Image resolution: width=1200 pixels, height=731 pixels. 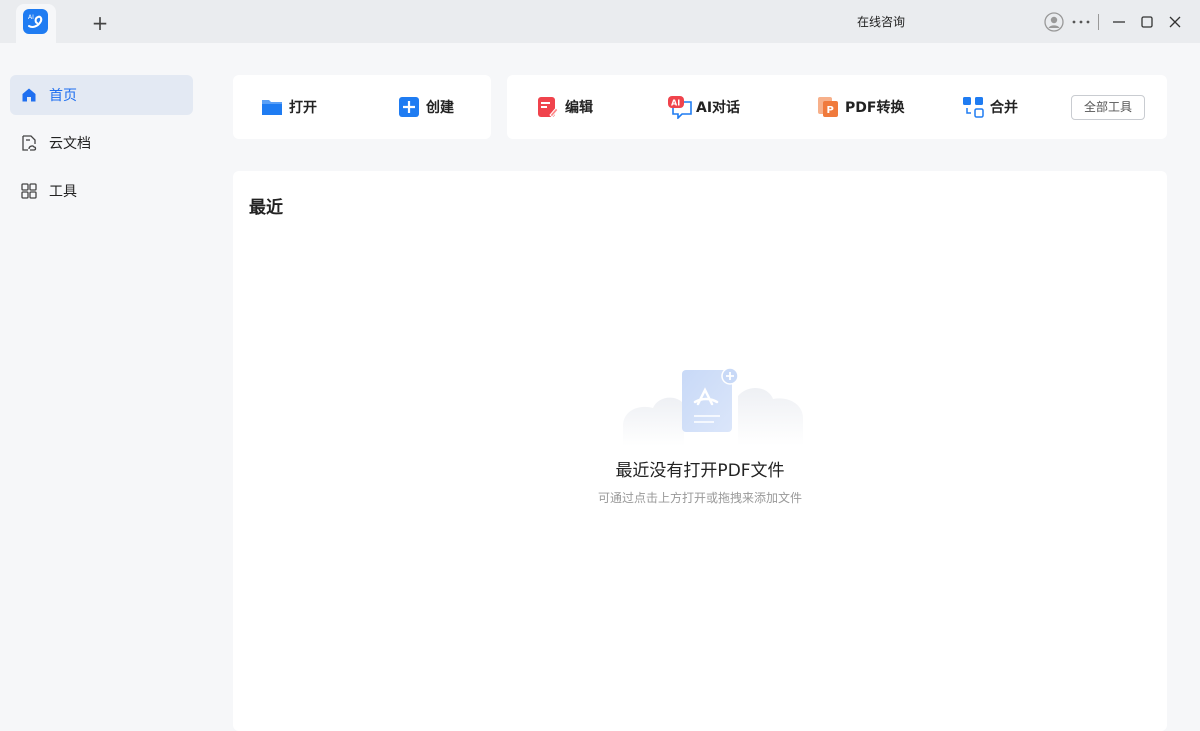 I want to click on empty-state-title: 最近没有打开PDF文件, so click(x=700, y=471).